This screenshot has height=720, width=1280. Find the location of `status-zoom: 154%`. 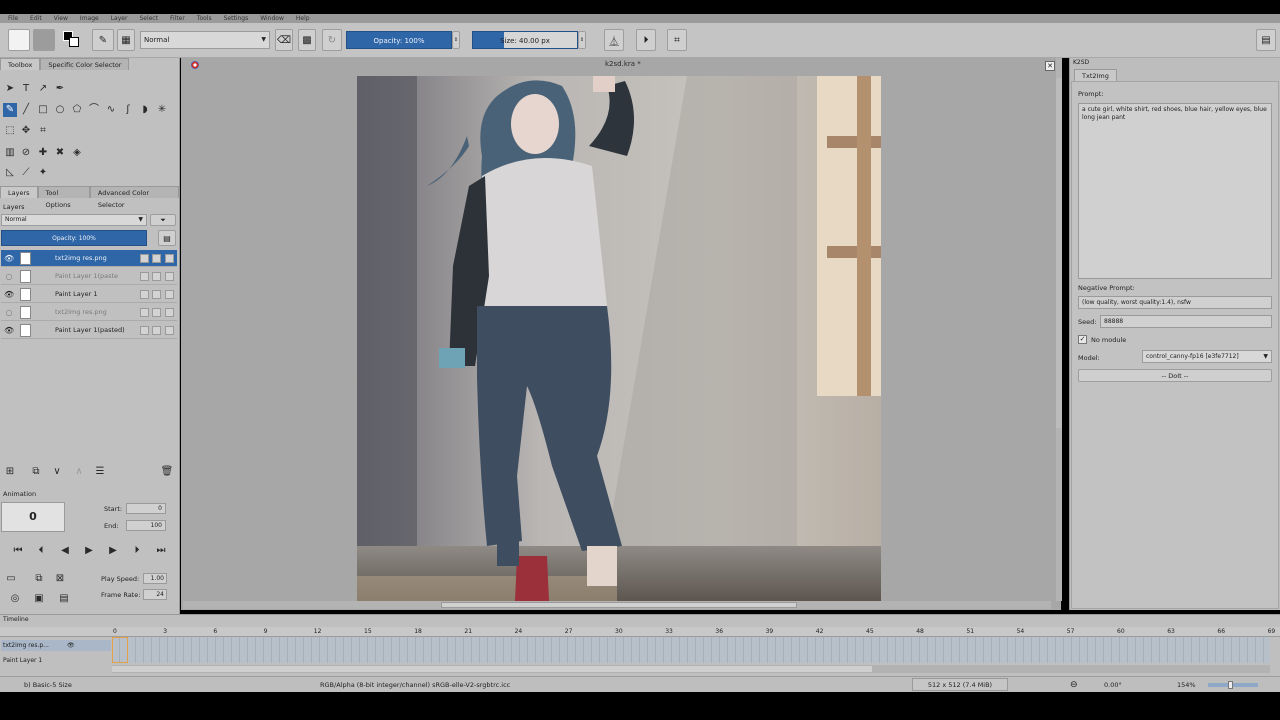

status-zoom: 154% is located at coordinates (1186, 685).